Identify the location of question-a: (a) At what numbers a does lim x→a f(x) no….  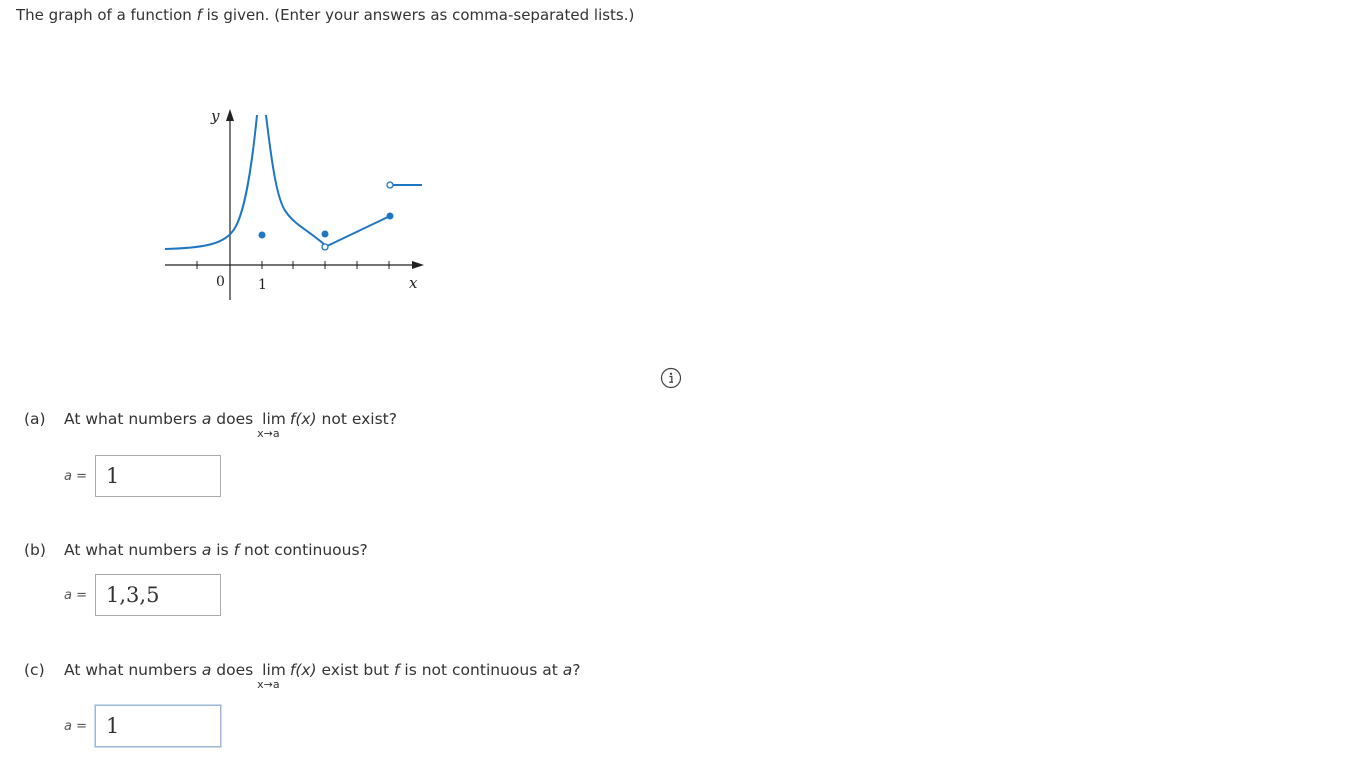
(210, 425).